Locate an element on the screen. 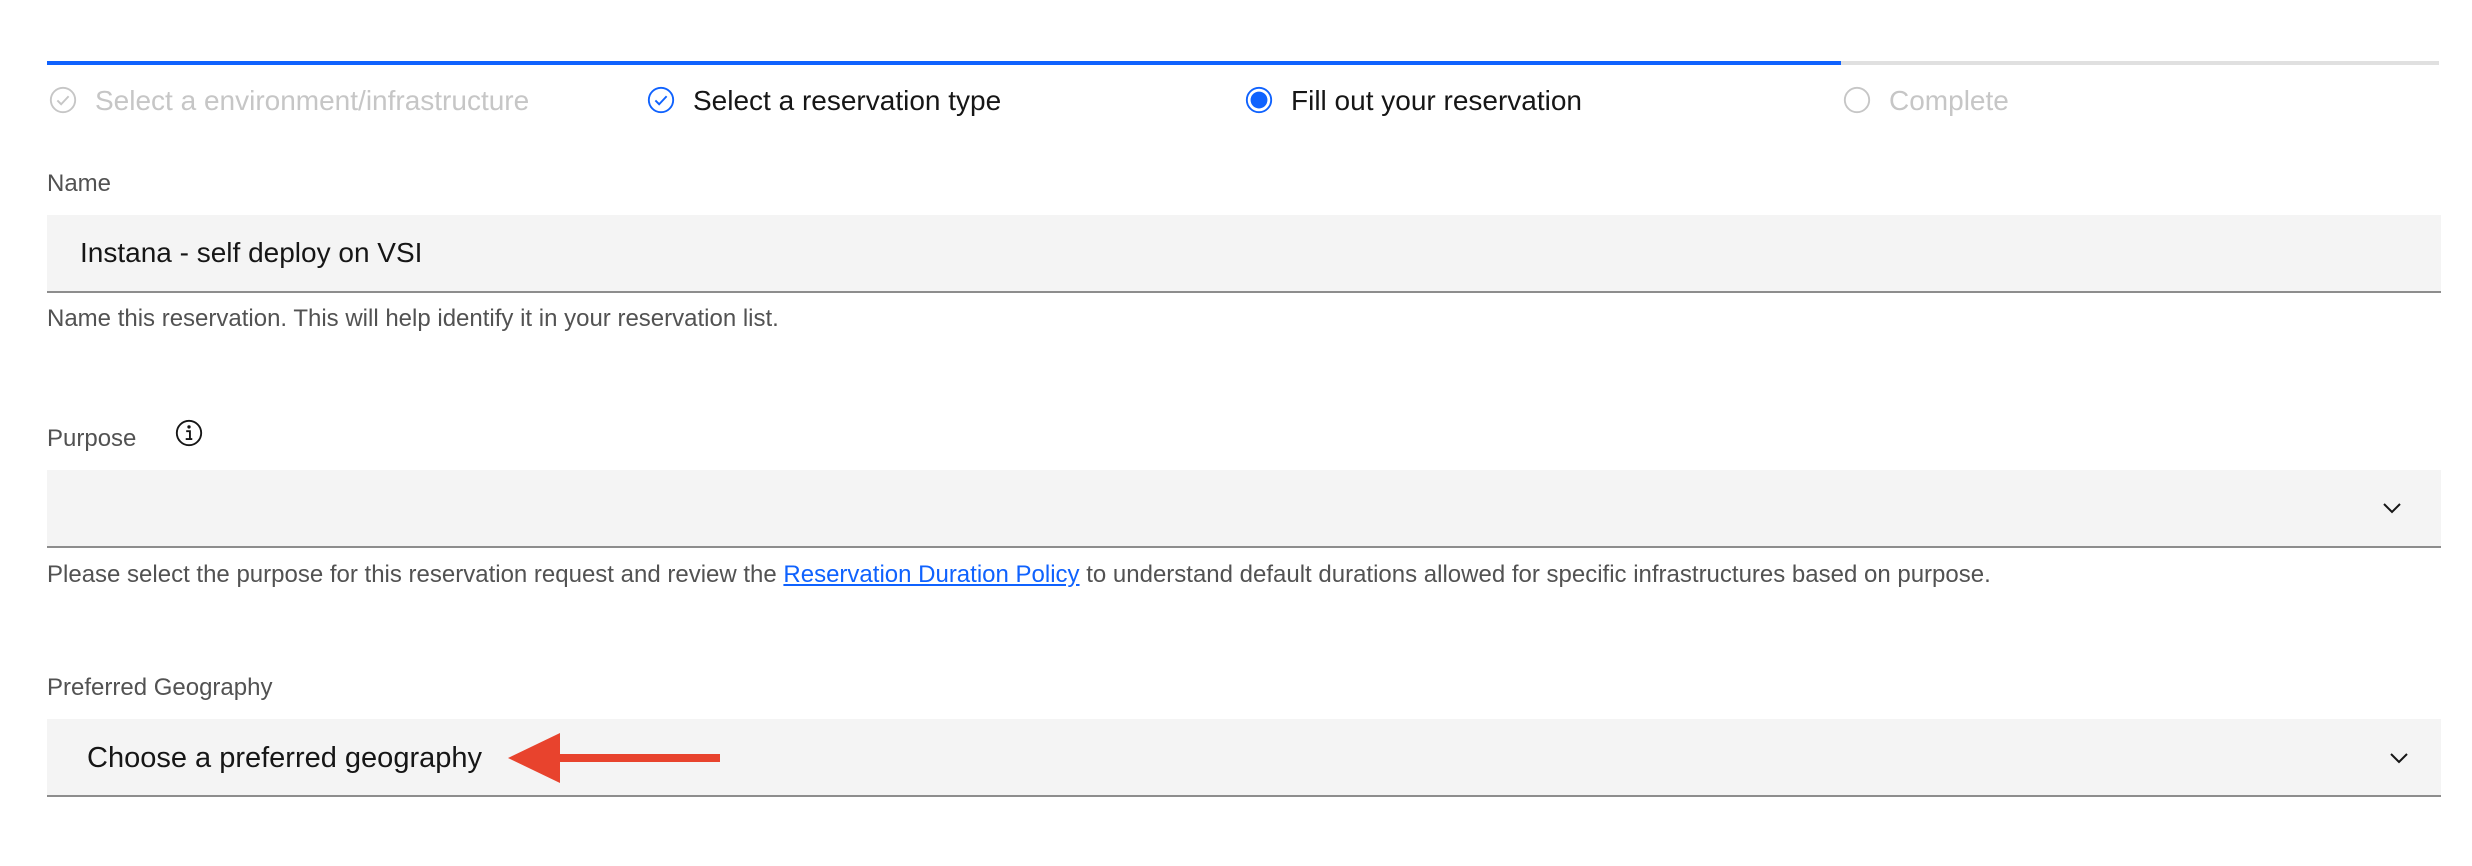  name-input-value: Instana - self deploy on VSI is located at coordinates (251, 252).